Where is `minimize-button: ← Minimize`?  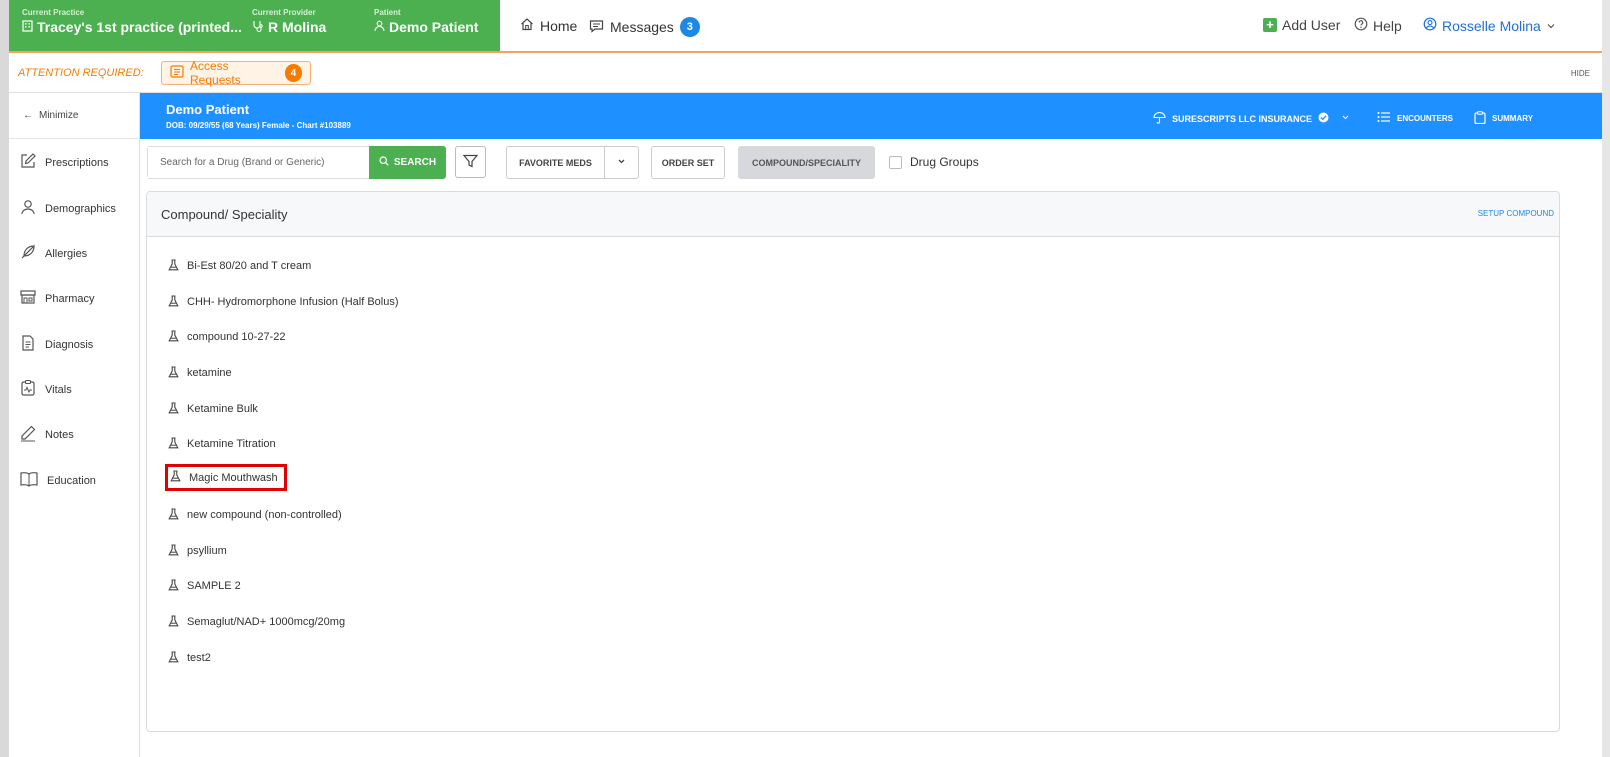 minimize-button: ← Minimize is located at coordinates (74, 116).